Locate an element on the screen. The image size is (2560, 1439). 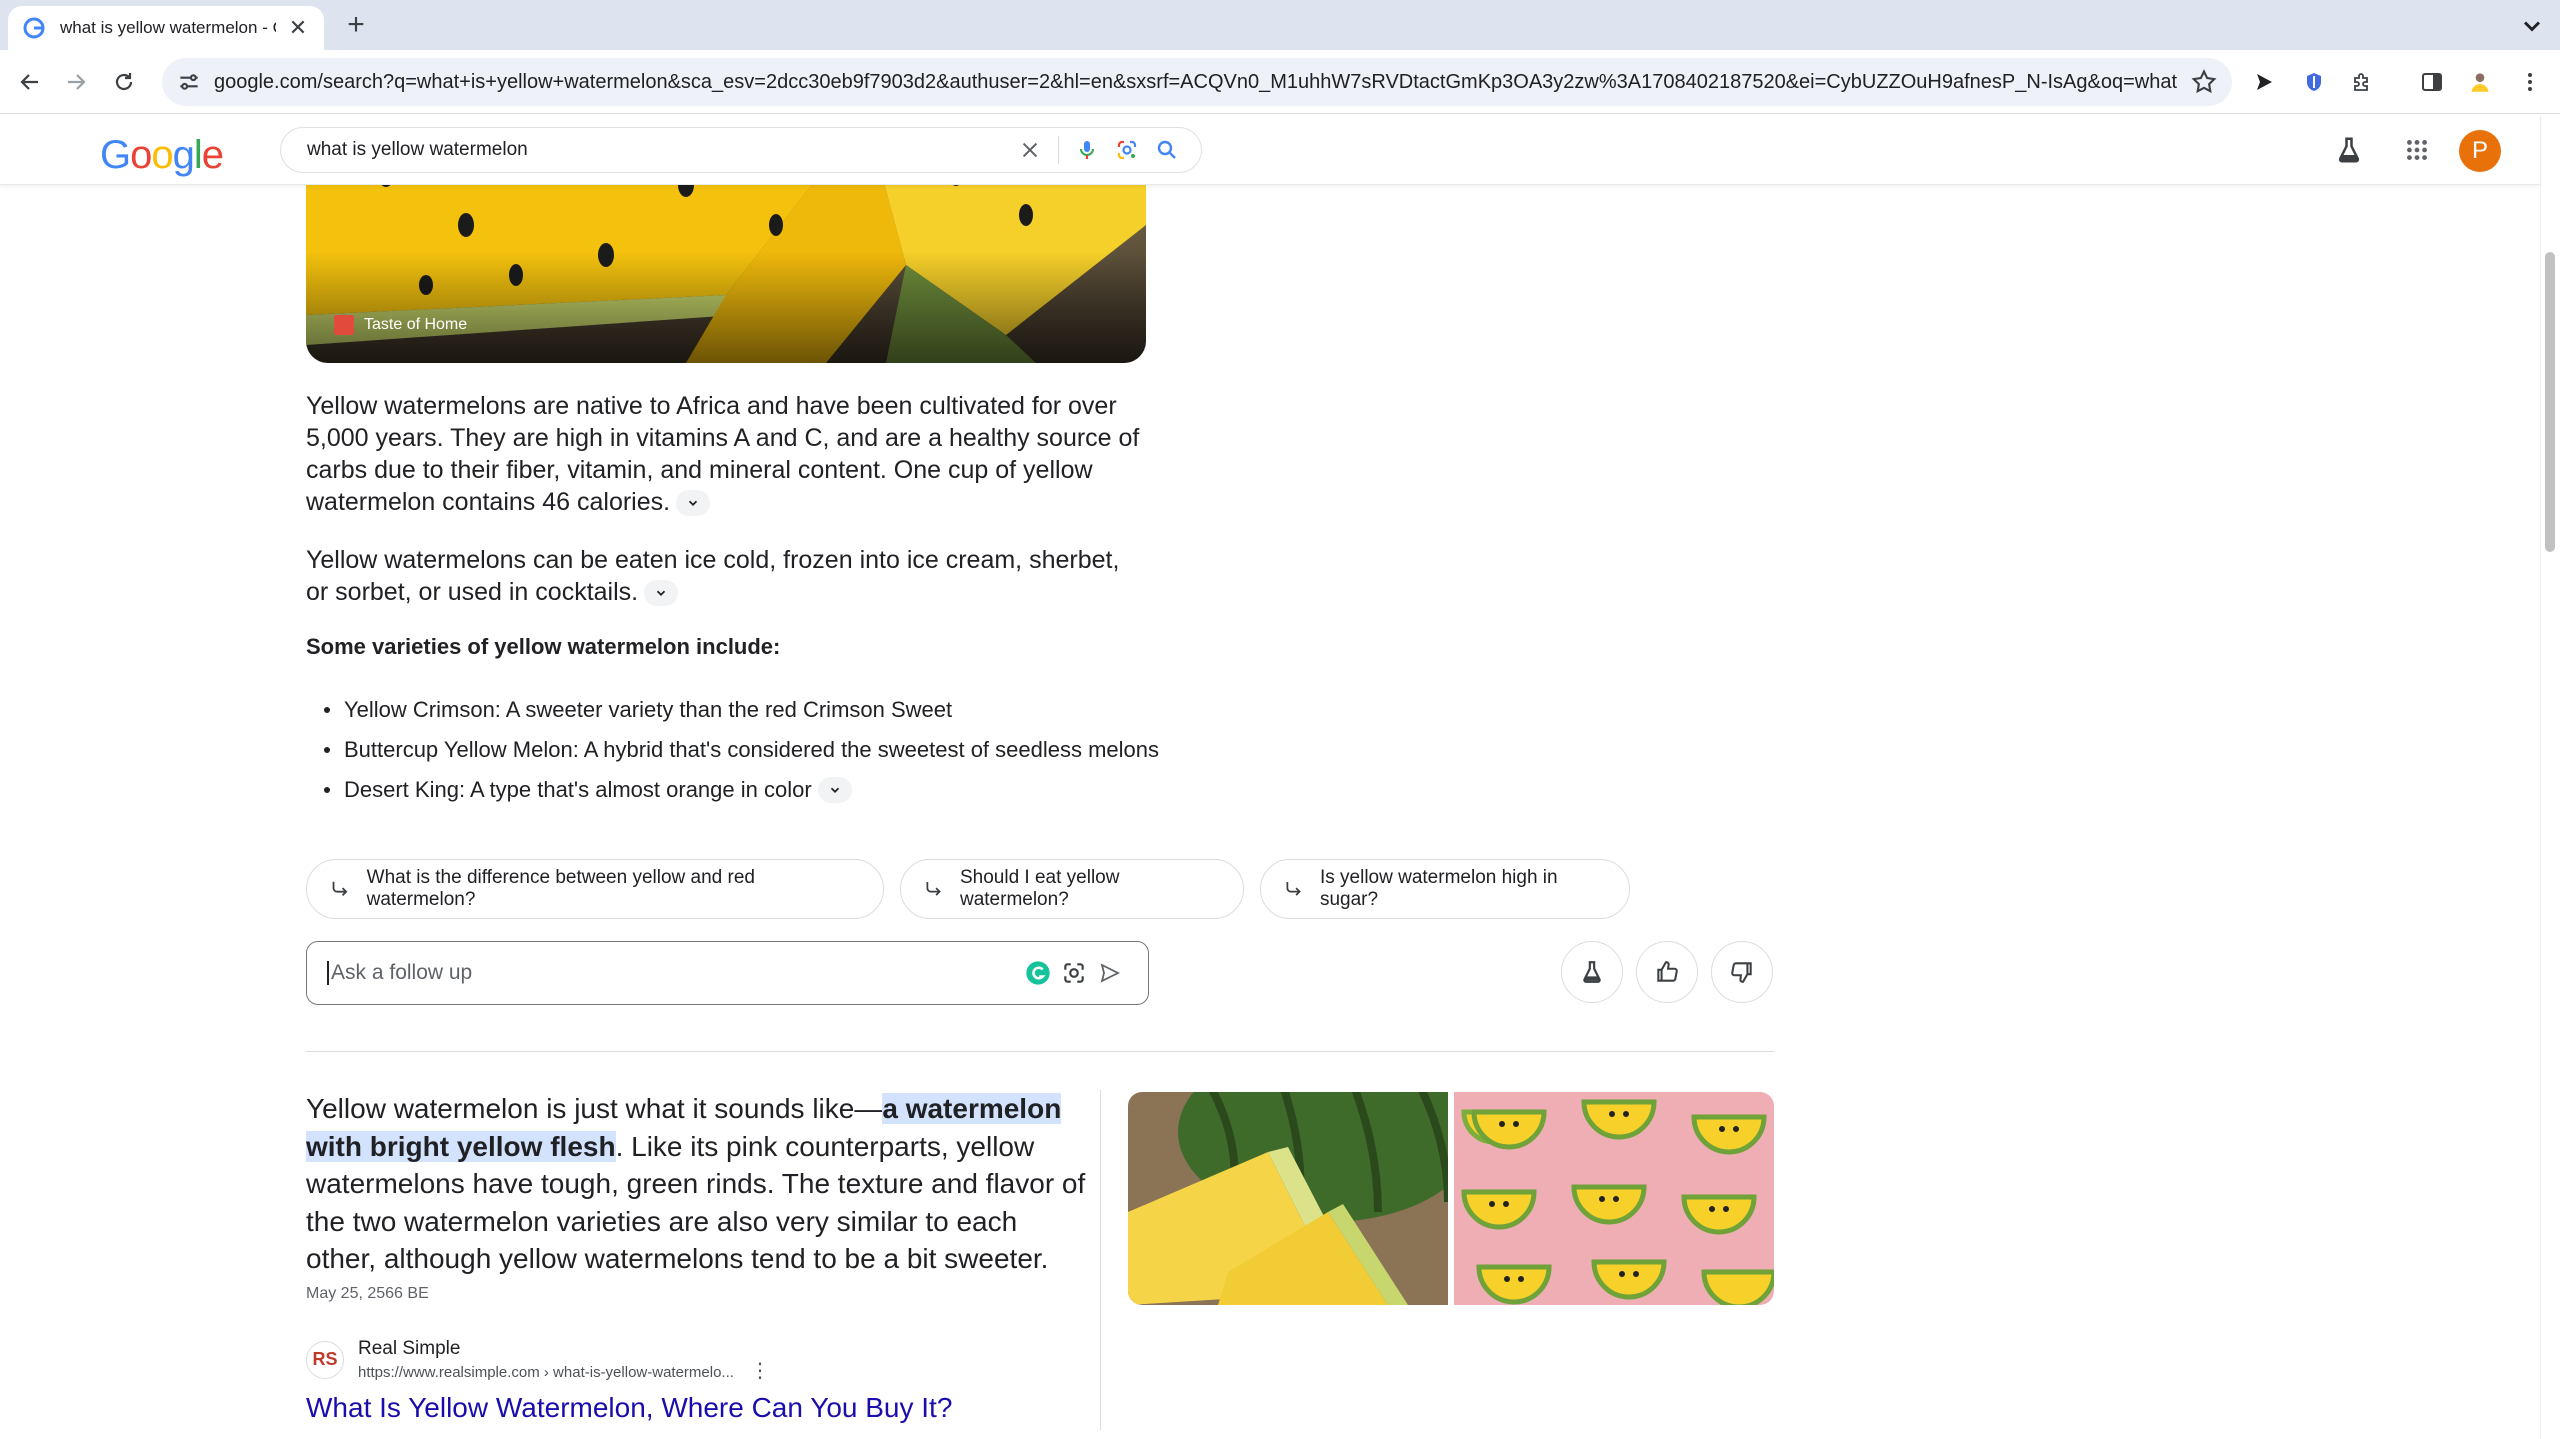
back-arrow-icon is located at coordinates (29, 82).